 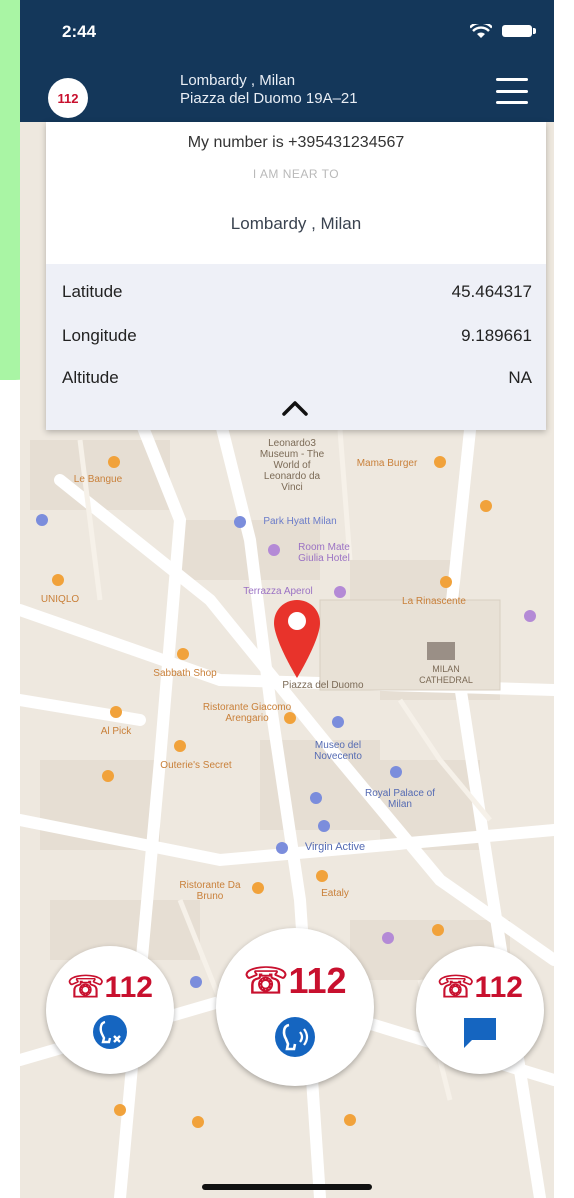 I want to click on map-label: MILAN CATHEDRAL, so click(x=446, y=674).